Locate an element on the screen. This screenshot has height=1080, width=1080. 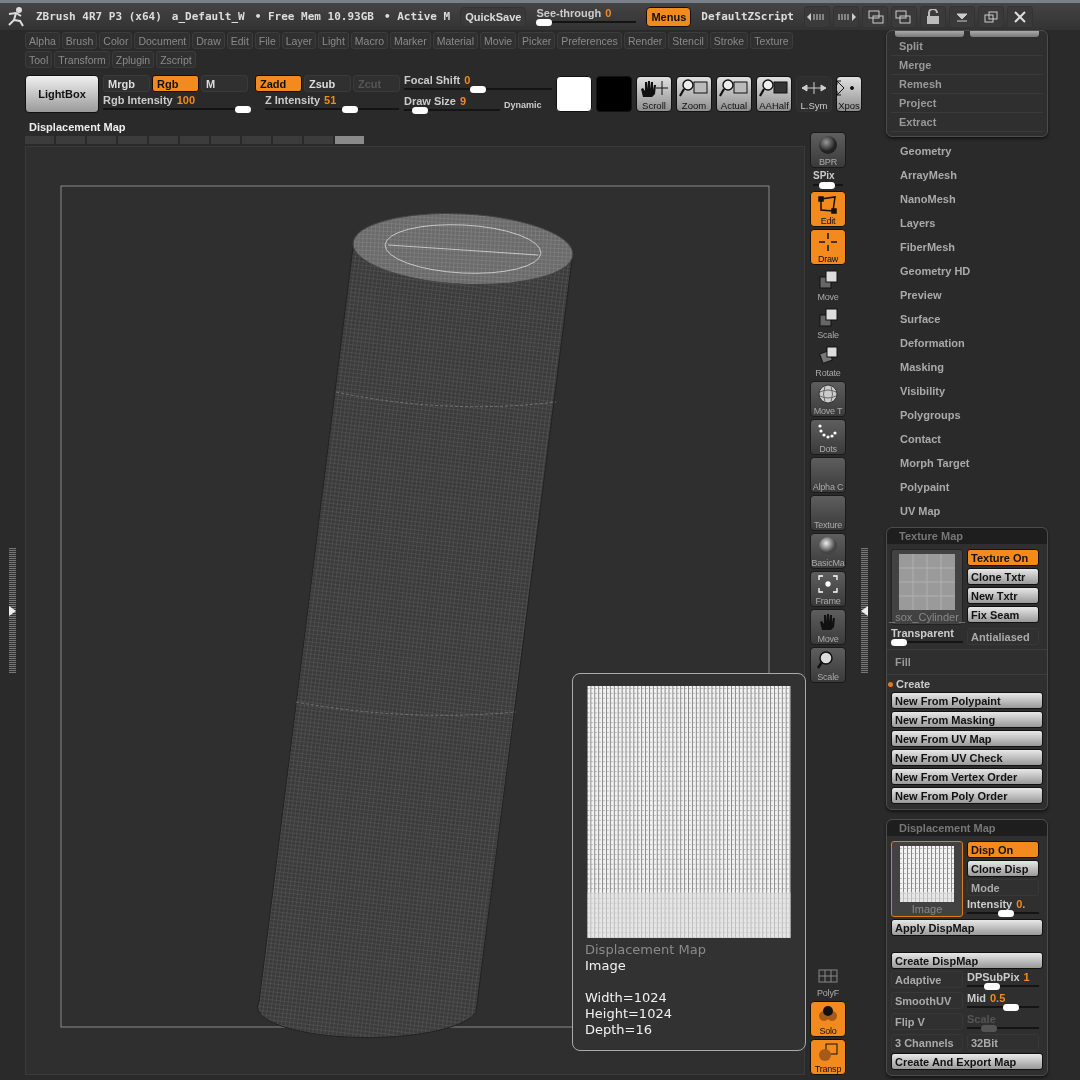
view-button: Actual is located at coordinates (734, 94).